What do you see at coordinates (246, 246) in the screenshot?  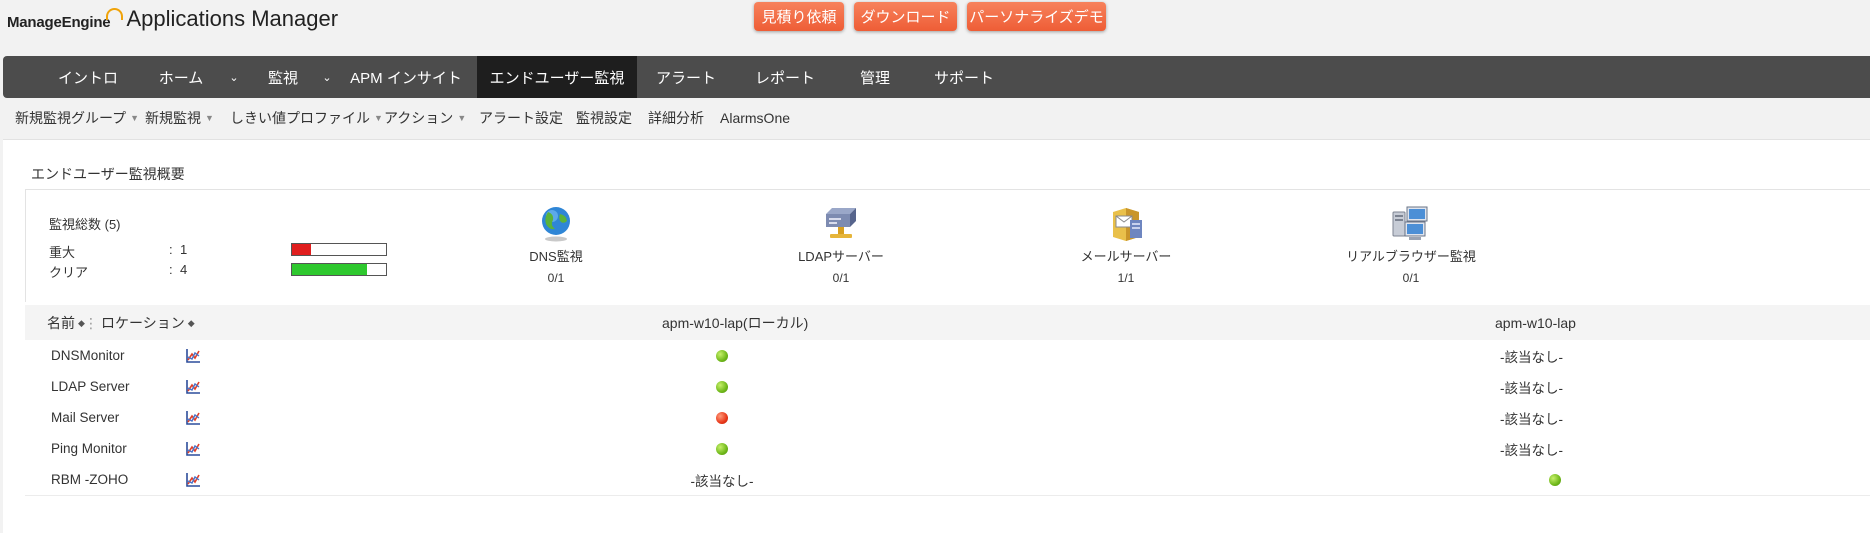 I see `summary-status: 監視総数 (5) 重大 : 1 クリア : 4` at bounding box center [246, 246].